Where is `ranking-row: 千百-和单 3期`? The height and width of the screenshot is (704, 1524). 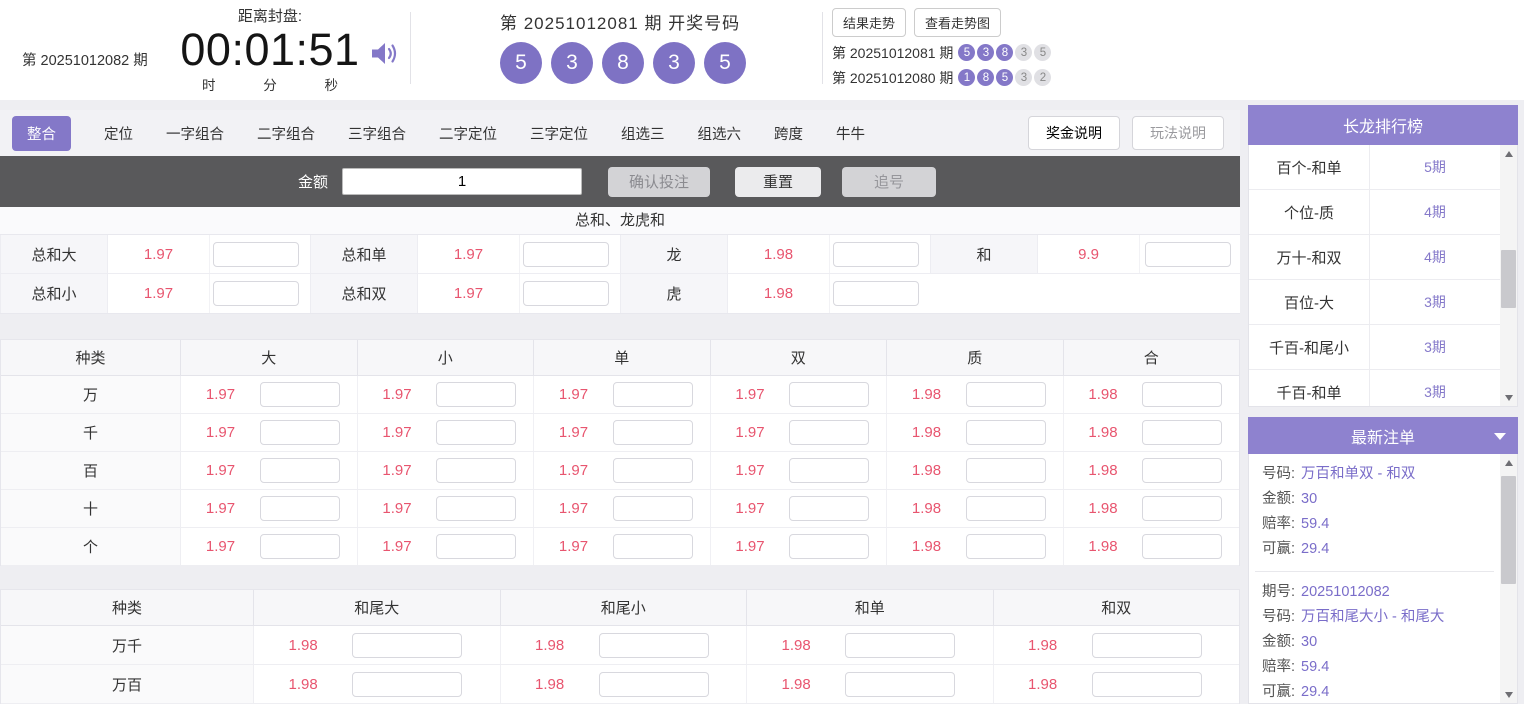 ranking-row: 千百-和单 3期 is located at coordinates (1374, 388).